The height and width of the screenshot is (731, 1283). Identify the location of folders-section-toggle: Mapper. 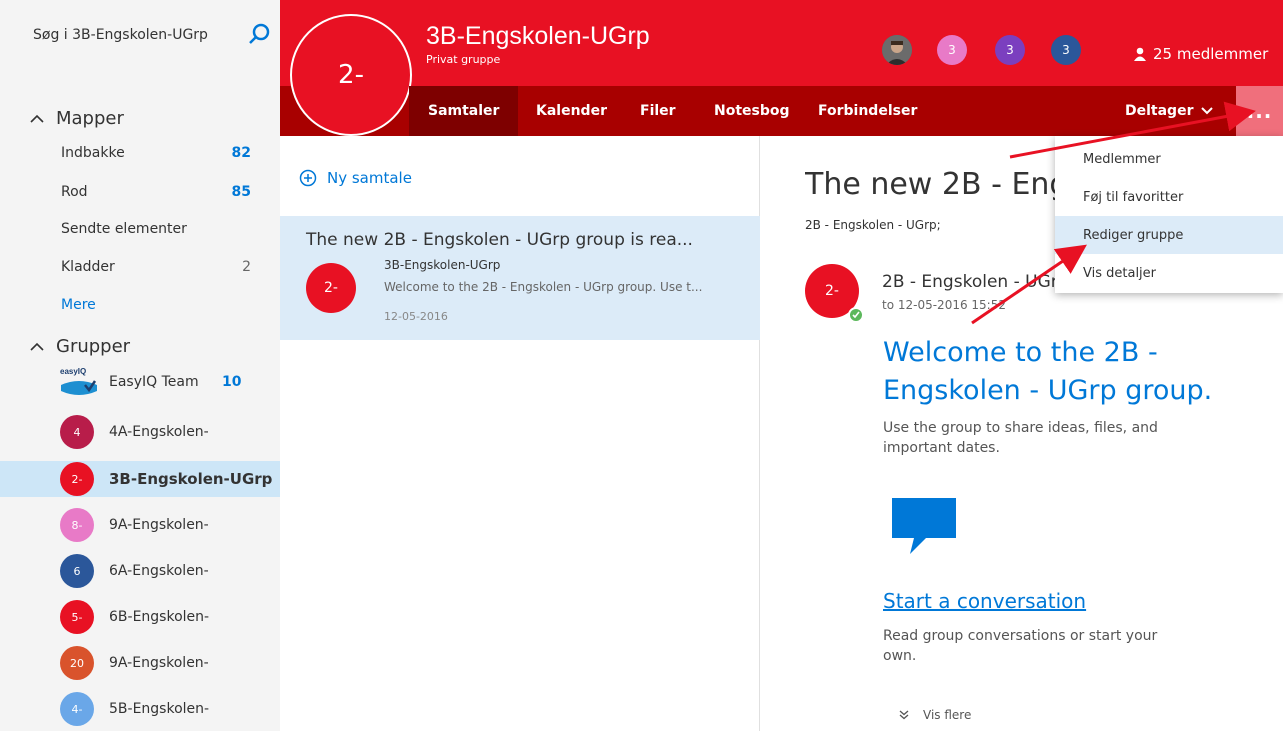
(77, 118).